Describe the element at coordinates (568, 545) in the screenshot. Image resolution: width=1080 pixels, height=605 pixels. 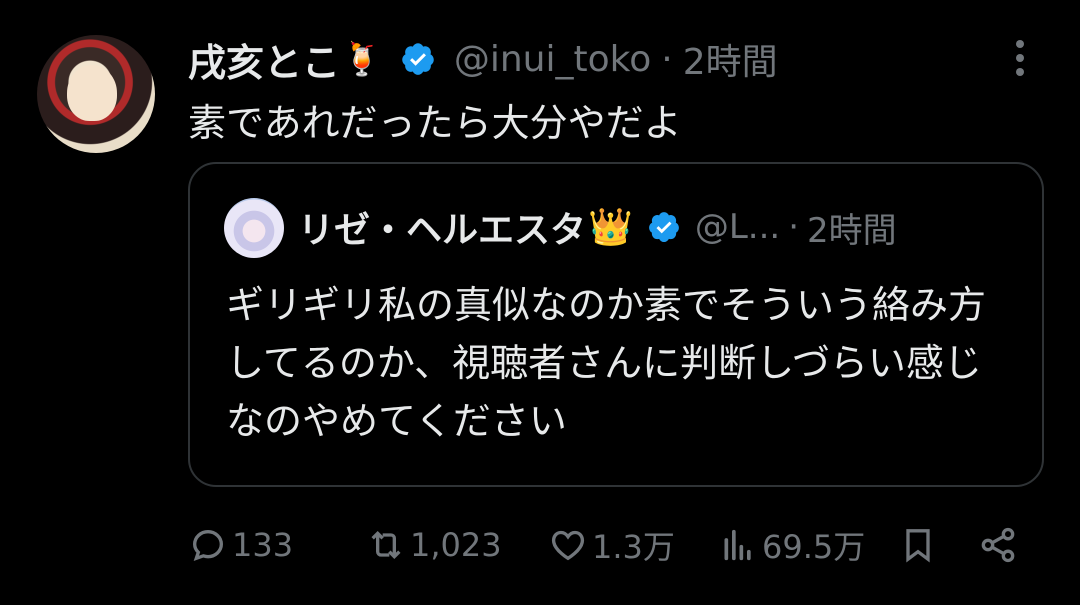
I see `like-icon` at that location.